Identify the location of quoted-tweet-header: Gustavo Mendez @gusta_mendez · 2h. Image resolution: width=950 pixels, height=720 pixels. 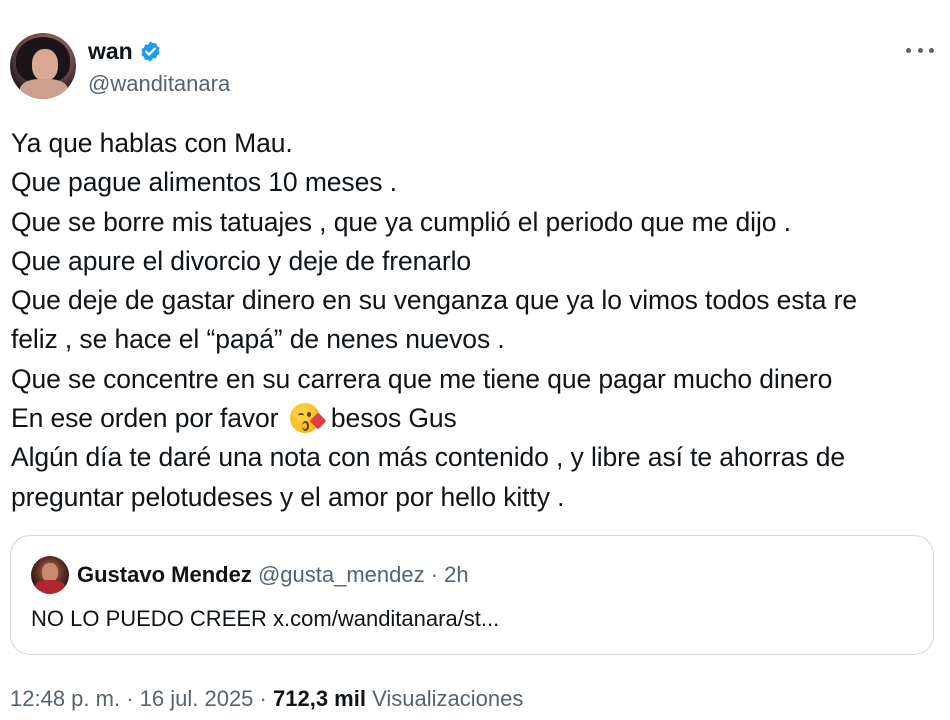
(273, 575).